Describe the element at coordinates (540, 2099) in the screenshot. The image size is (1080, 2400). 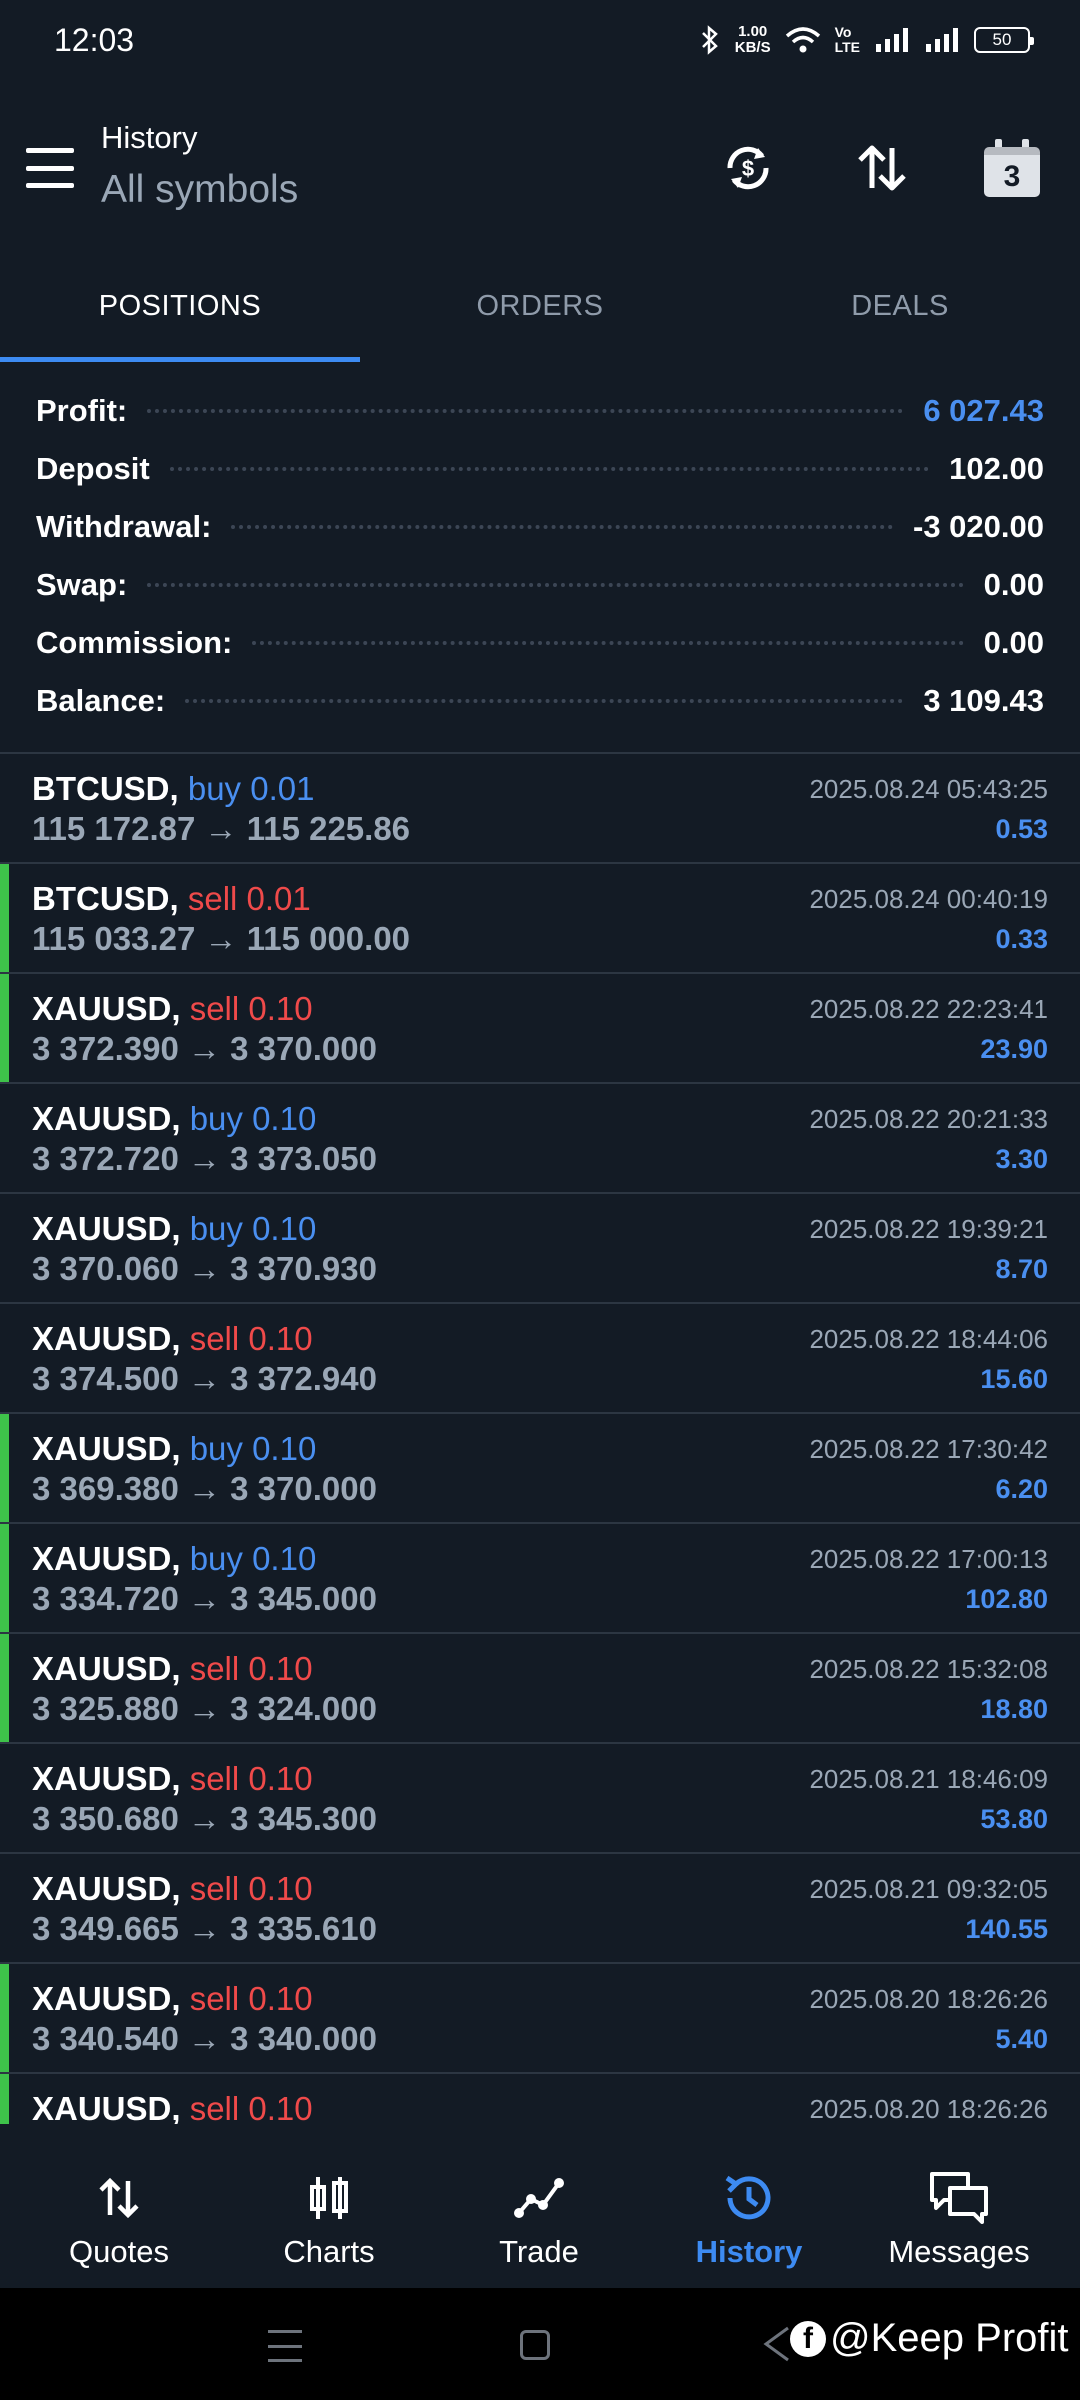
I see `position-row: XAUUSD, sell 0.10 2025.08.20 18:26:26` at that location.